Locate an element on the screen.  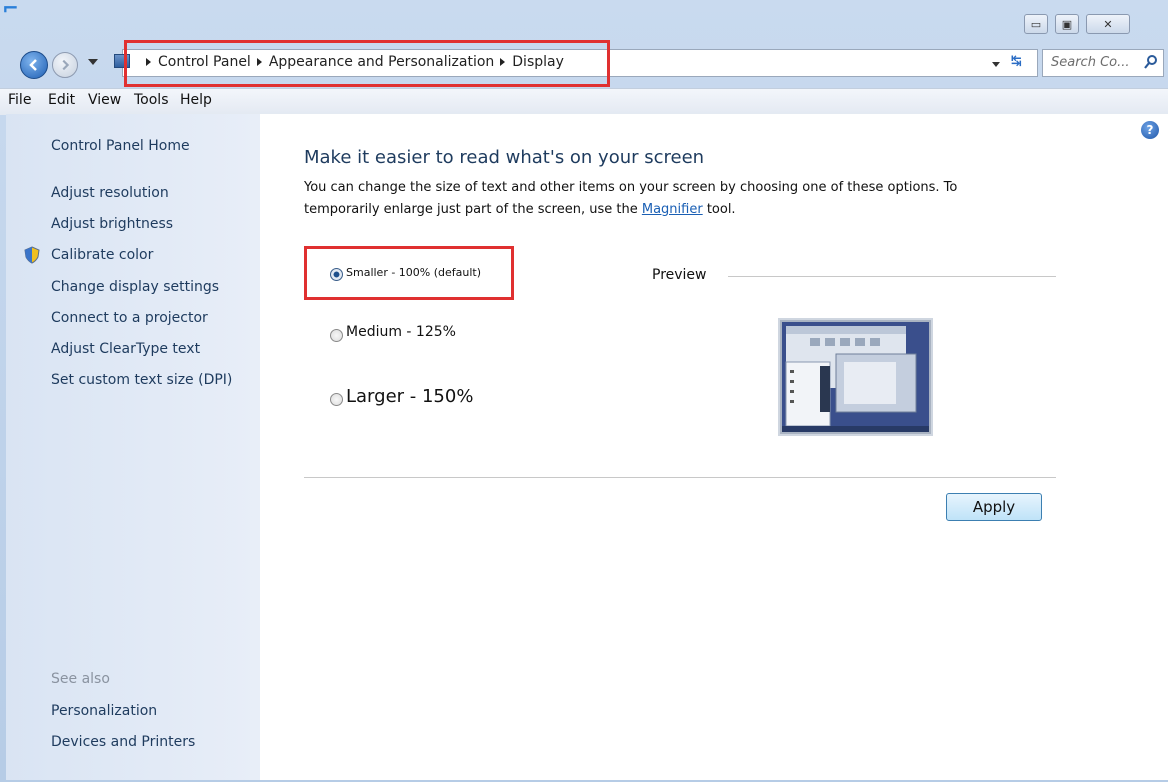
maximize-icon: ▣ is located at coordinates (1067, 24).